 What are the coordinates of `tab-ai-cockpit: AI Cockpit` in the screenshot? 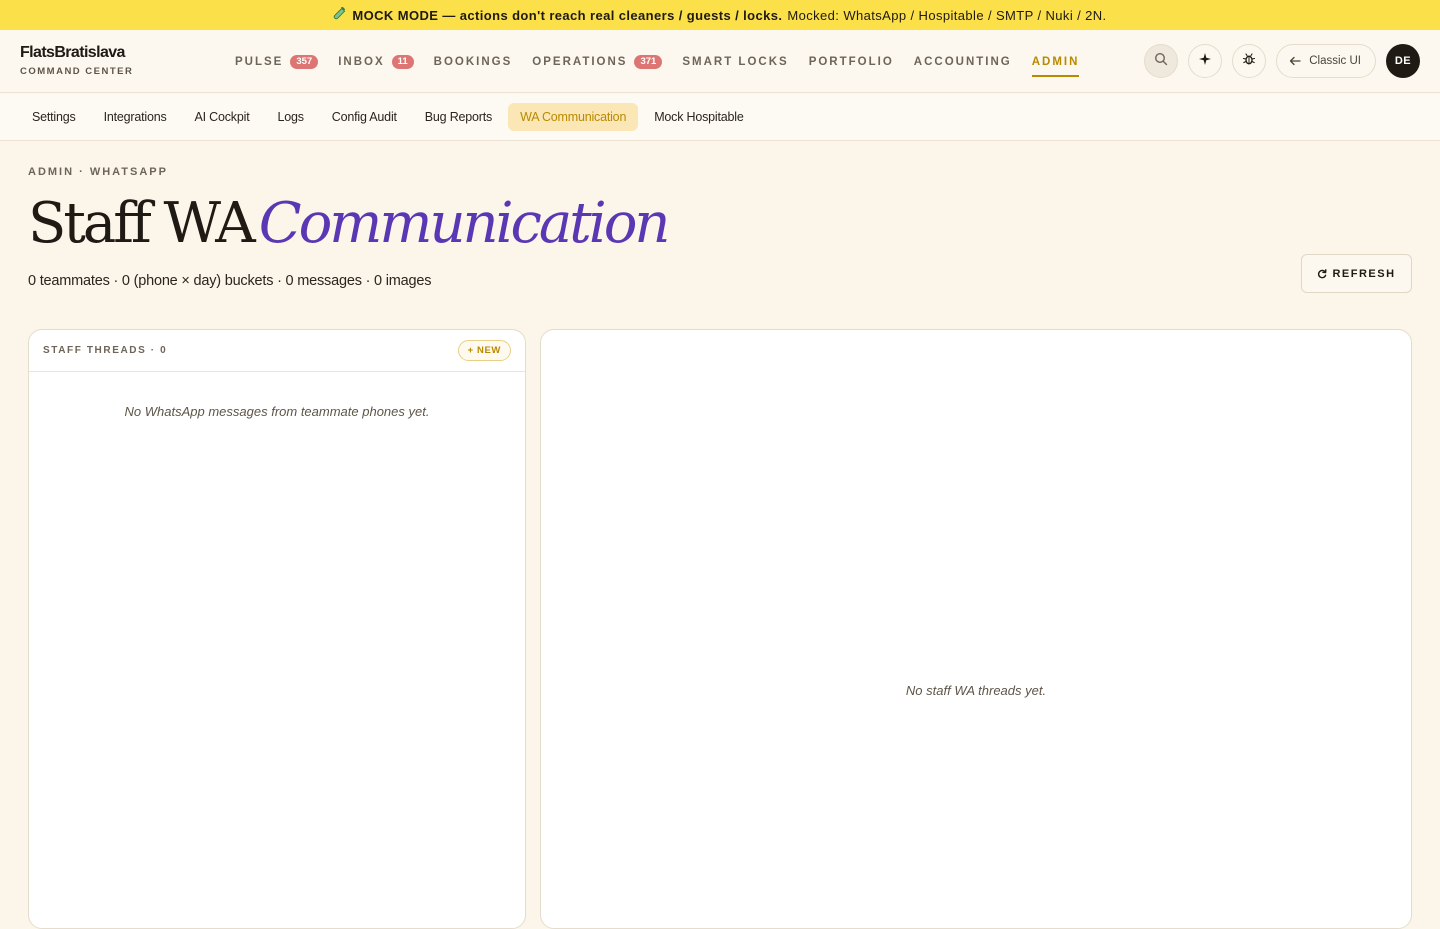 It's located at (222, 117).